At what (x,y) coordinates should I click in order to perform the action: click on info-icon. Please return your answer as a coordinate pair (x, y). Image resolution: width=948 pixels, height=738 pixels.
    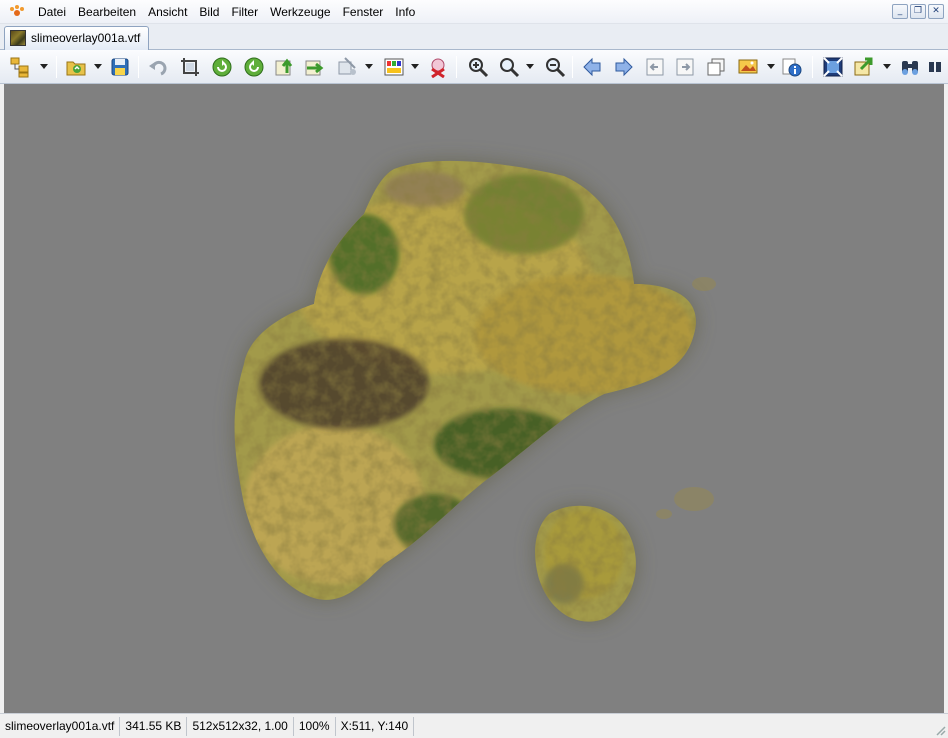
    Looking at the image, I should click on (792, 67).